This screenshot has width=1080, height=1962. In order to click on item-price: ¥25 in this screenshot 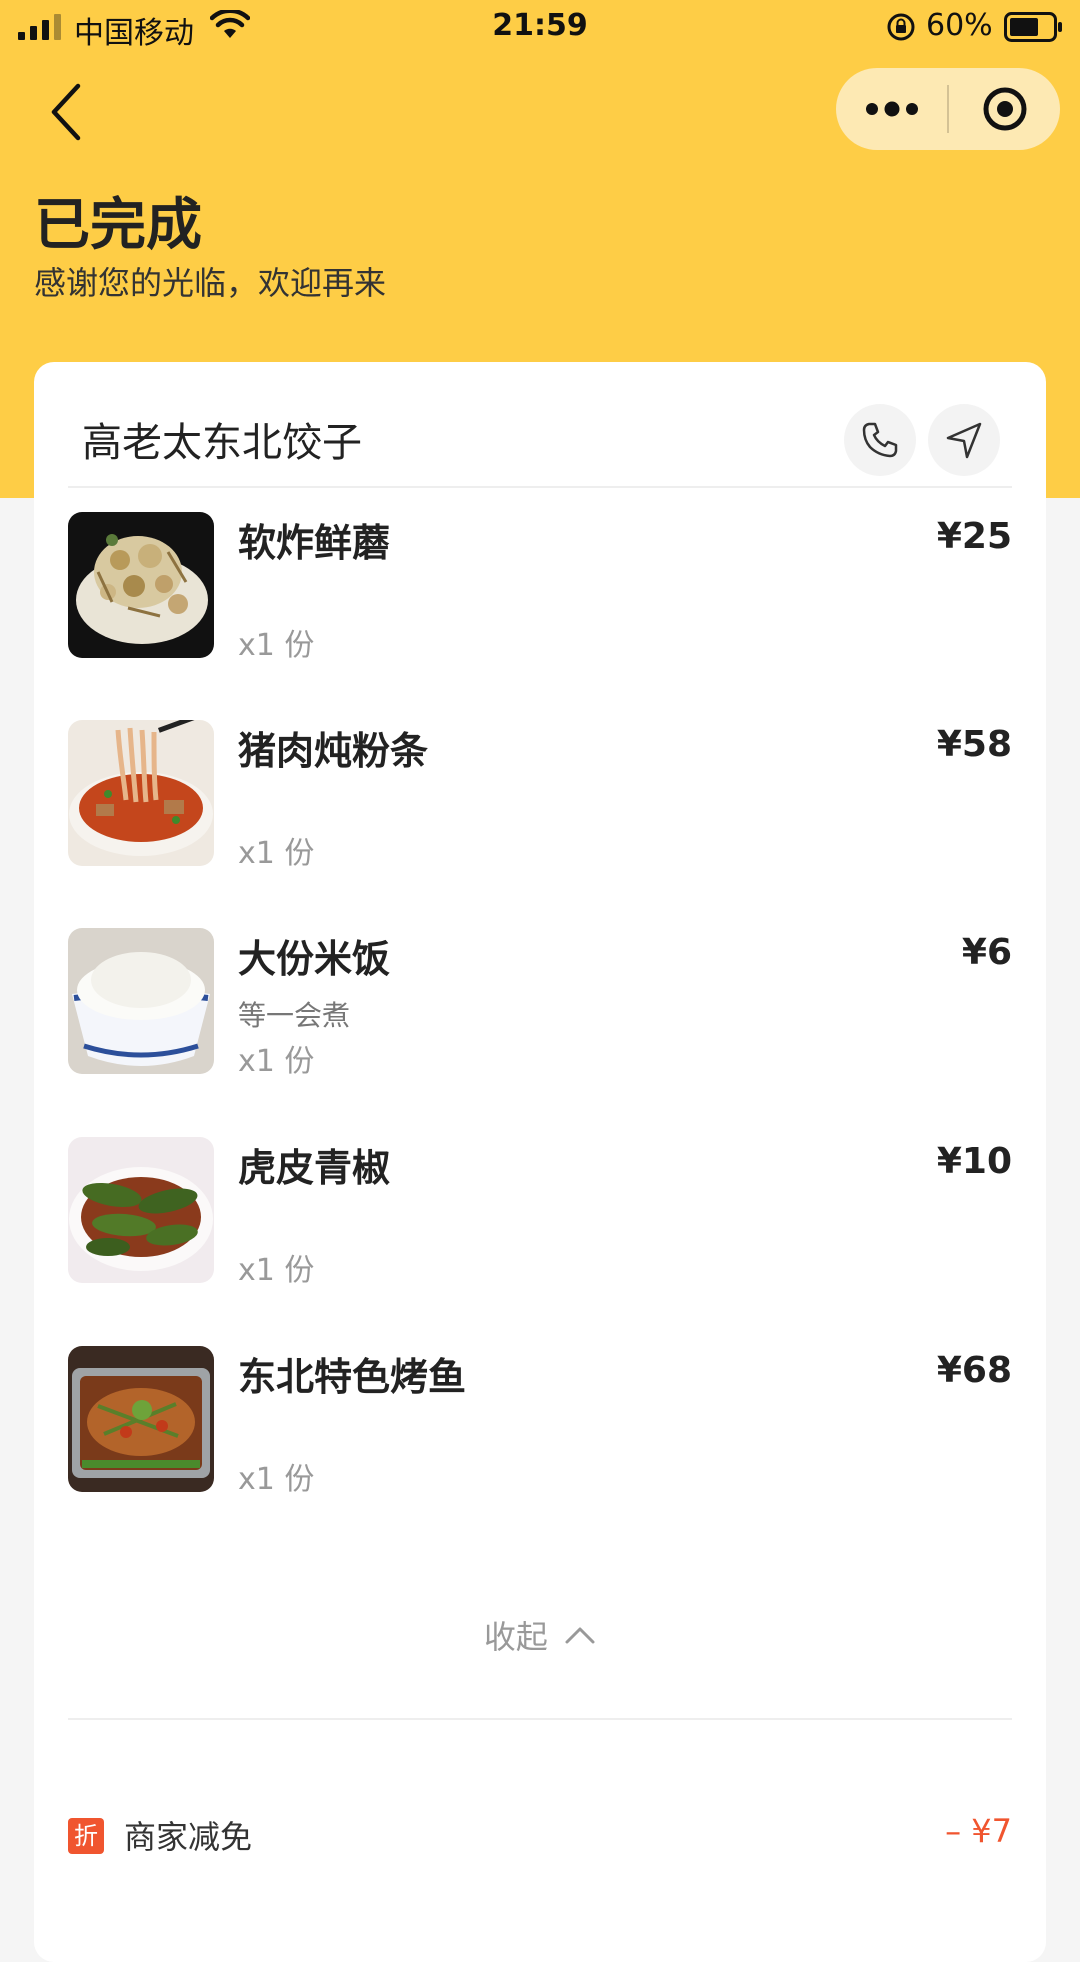, I will do `click(974, 536)`.